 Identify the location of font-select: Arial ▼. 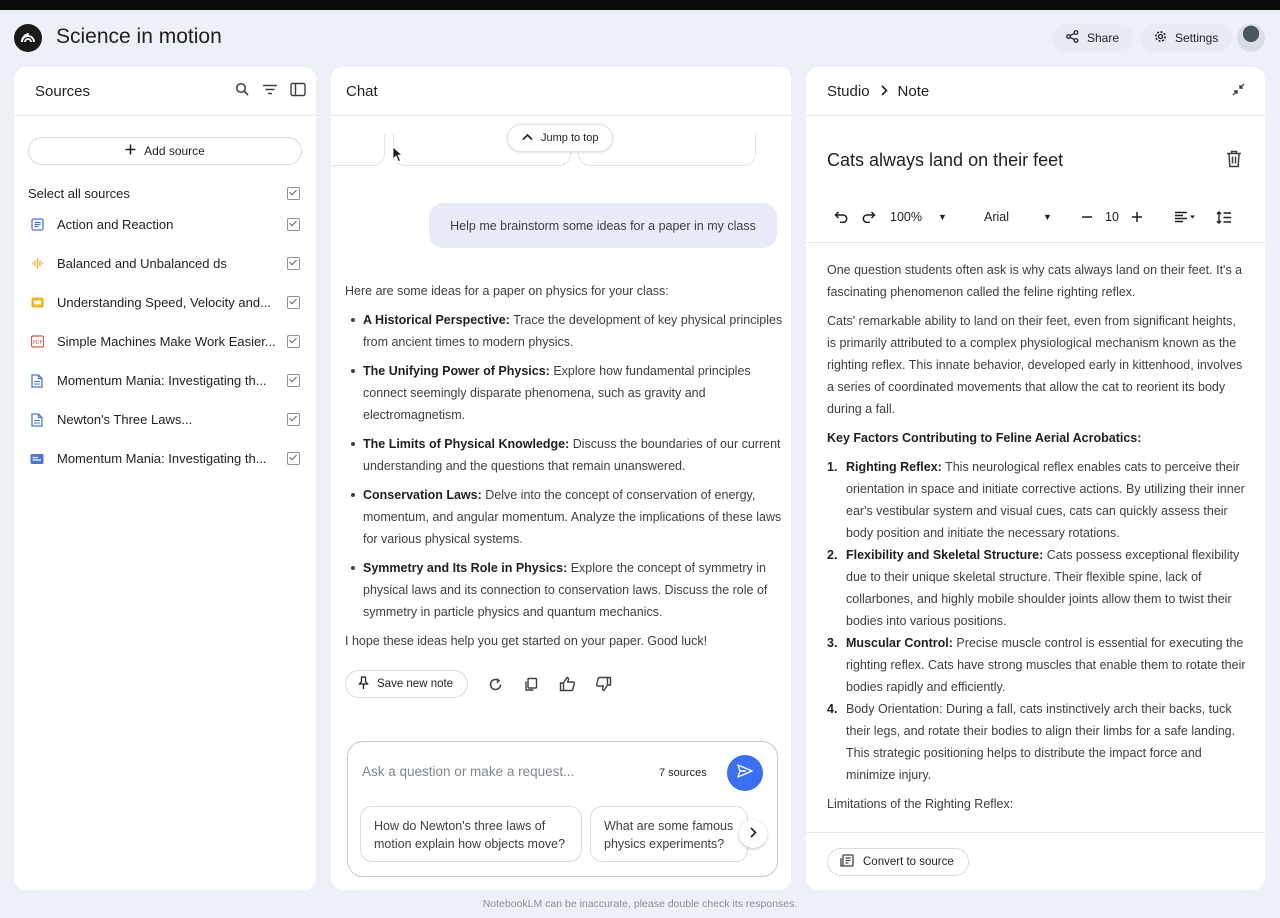
(1018, 217).